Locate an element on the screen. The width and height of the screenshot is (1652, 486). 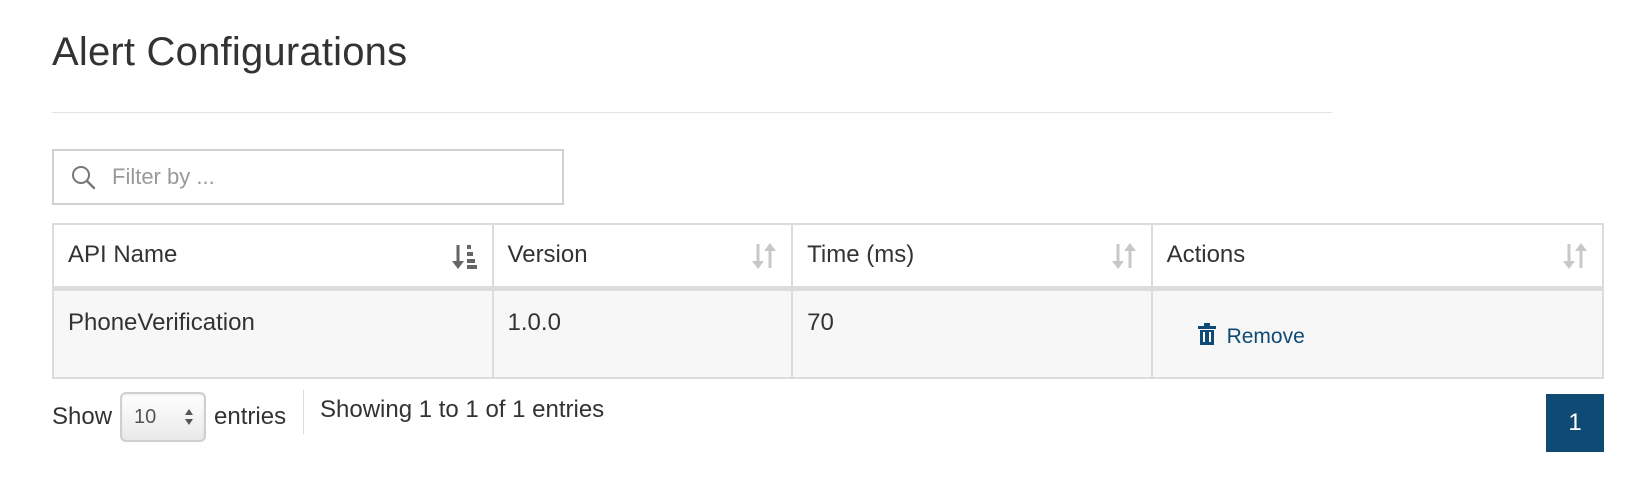
column-label: Version is located at coordinates (547, 255).